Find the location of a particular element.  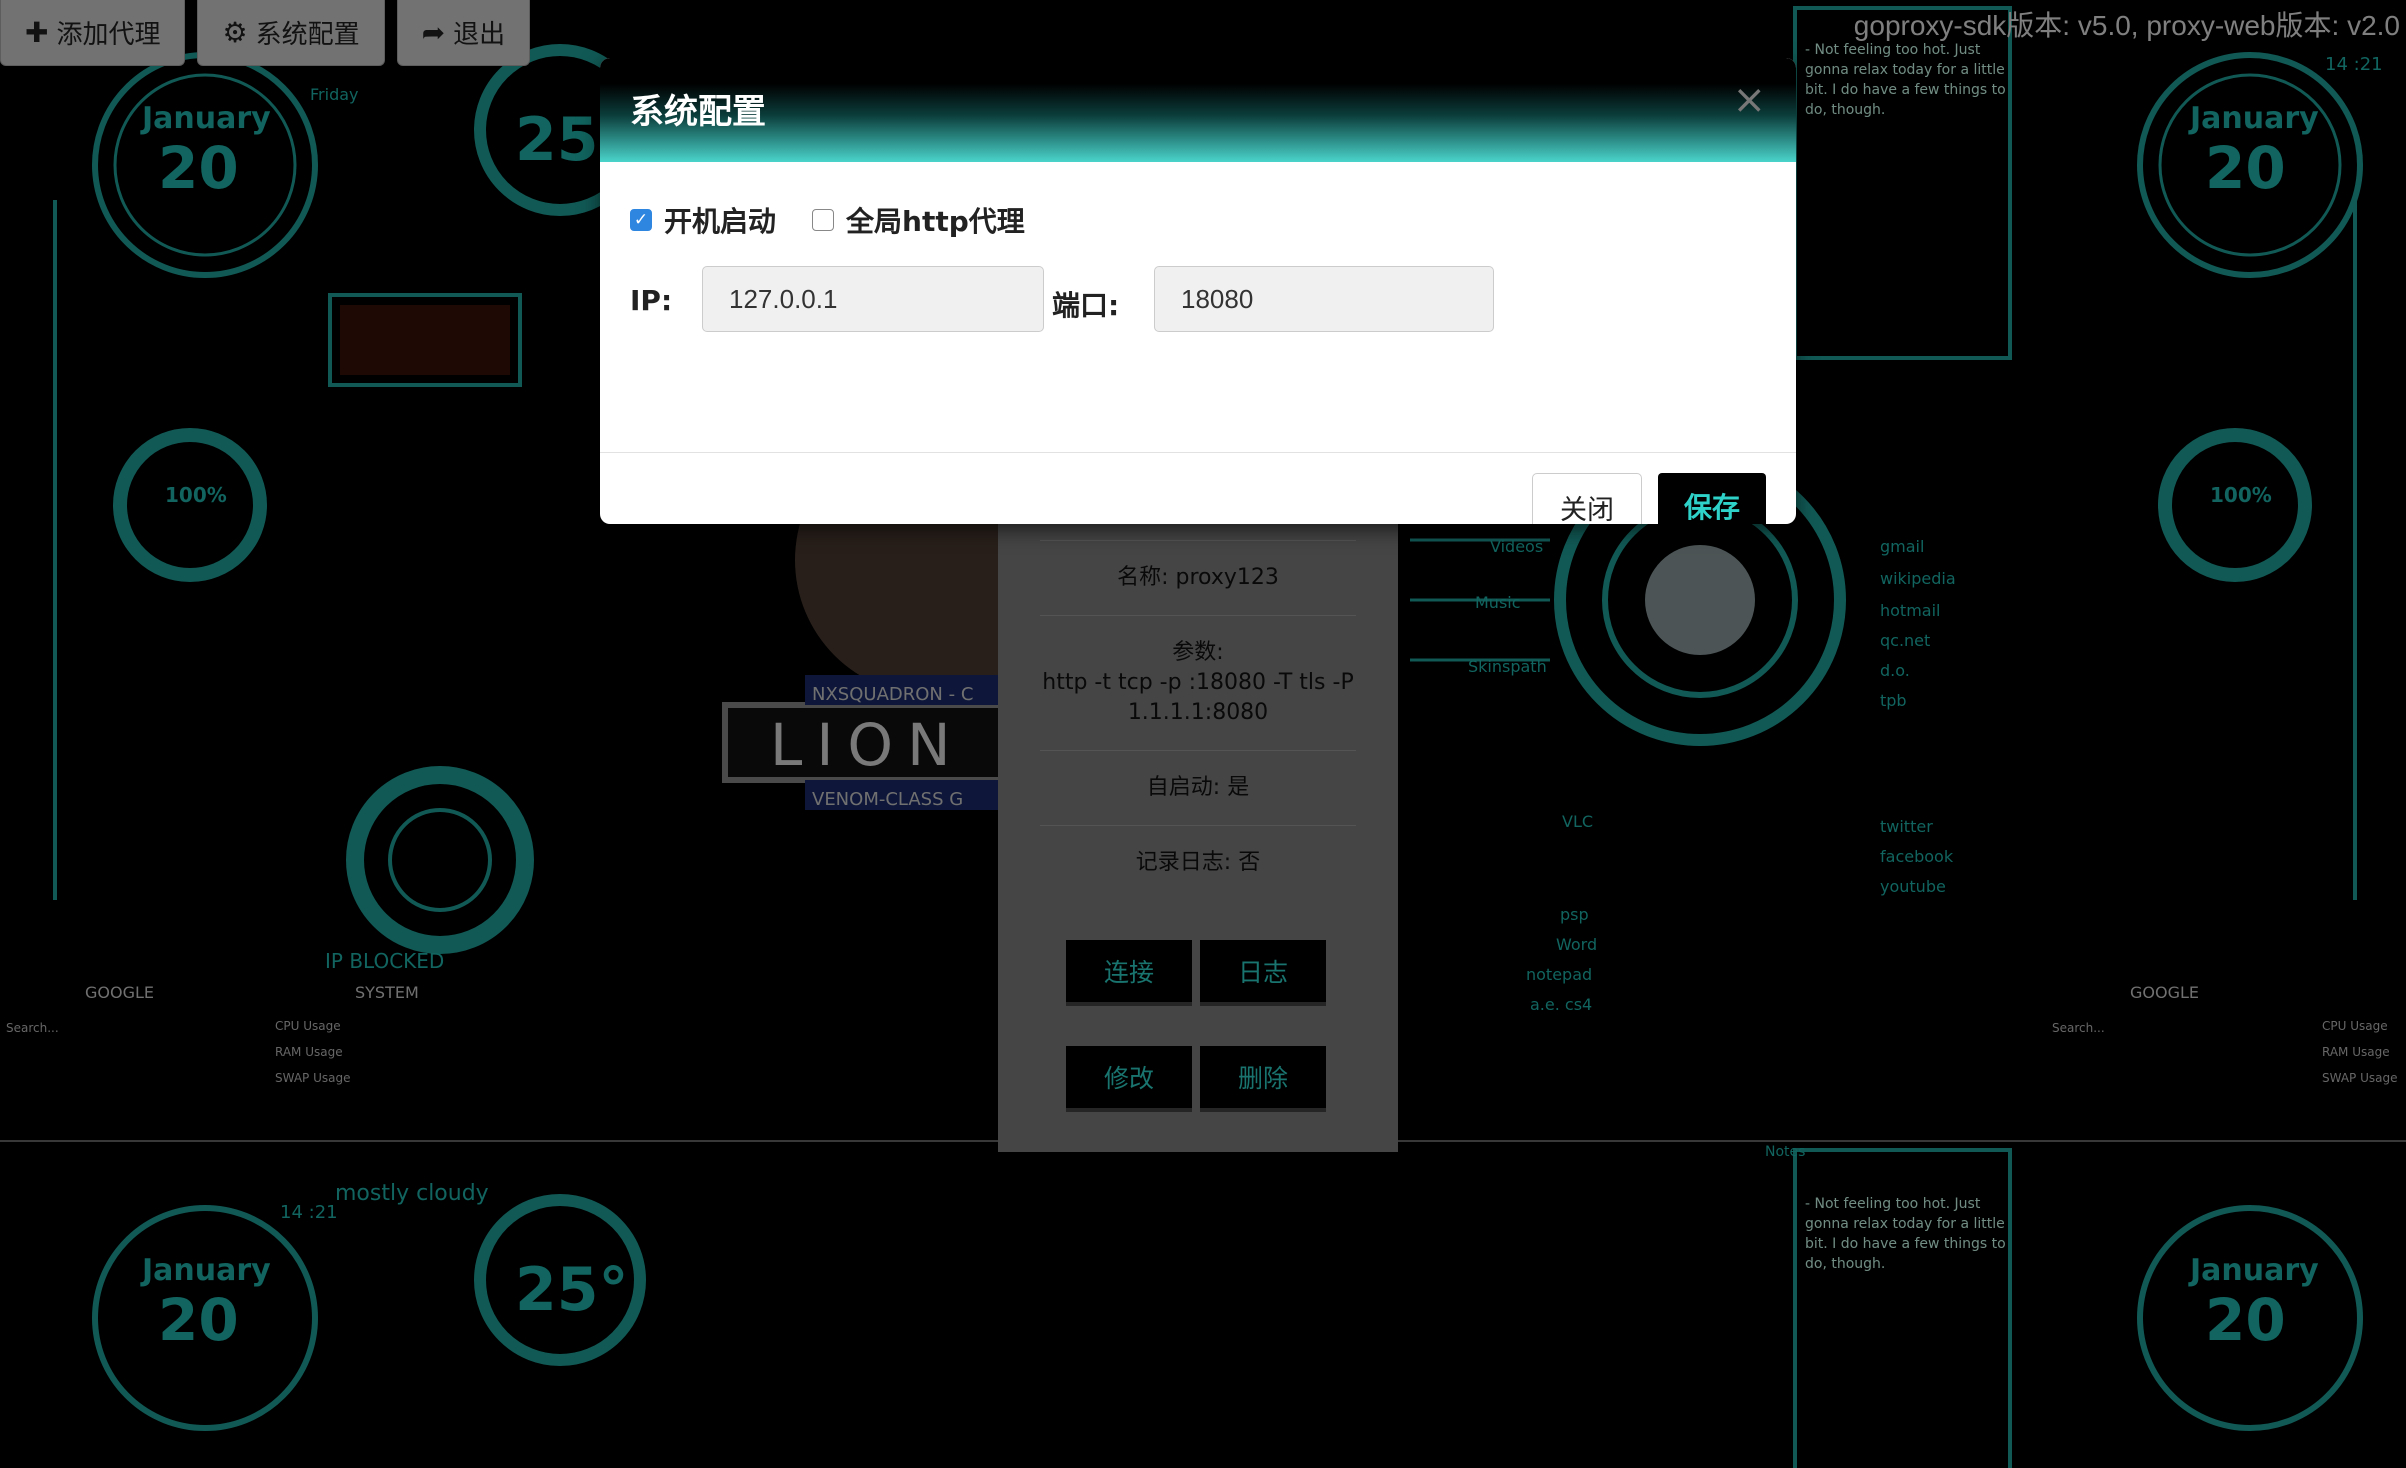

modal-header: 系统配置 × is located at coordinates (1198, 110).